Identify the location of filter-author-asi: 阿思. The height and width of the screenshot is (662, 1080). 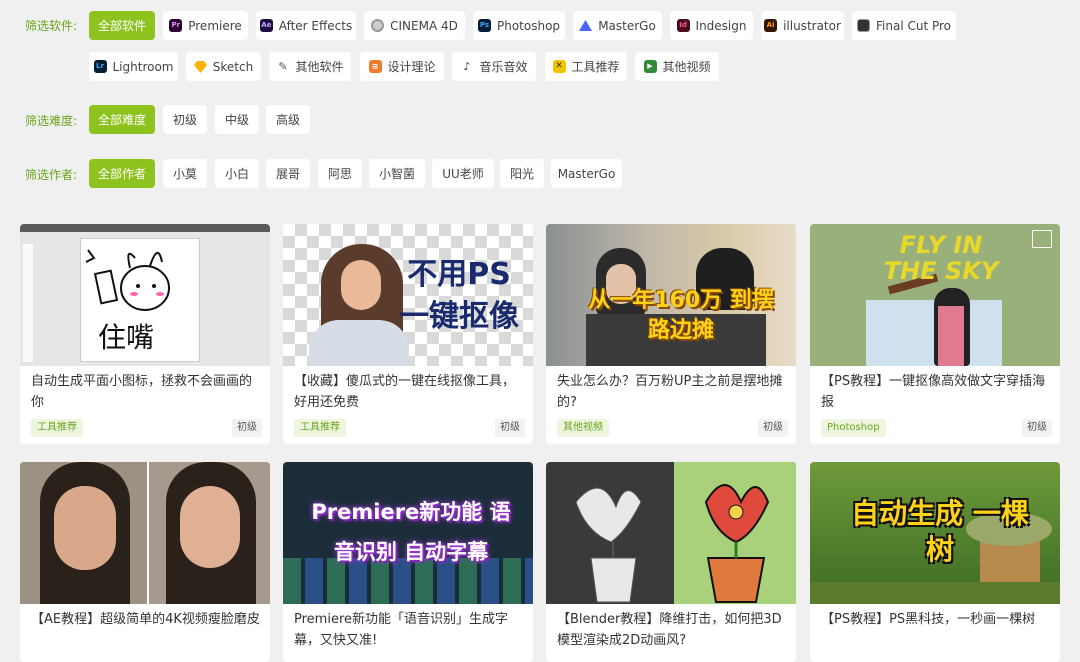
(340, 173).